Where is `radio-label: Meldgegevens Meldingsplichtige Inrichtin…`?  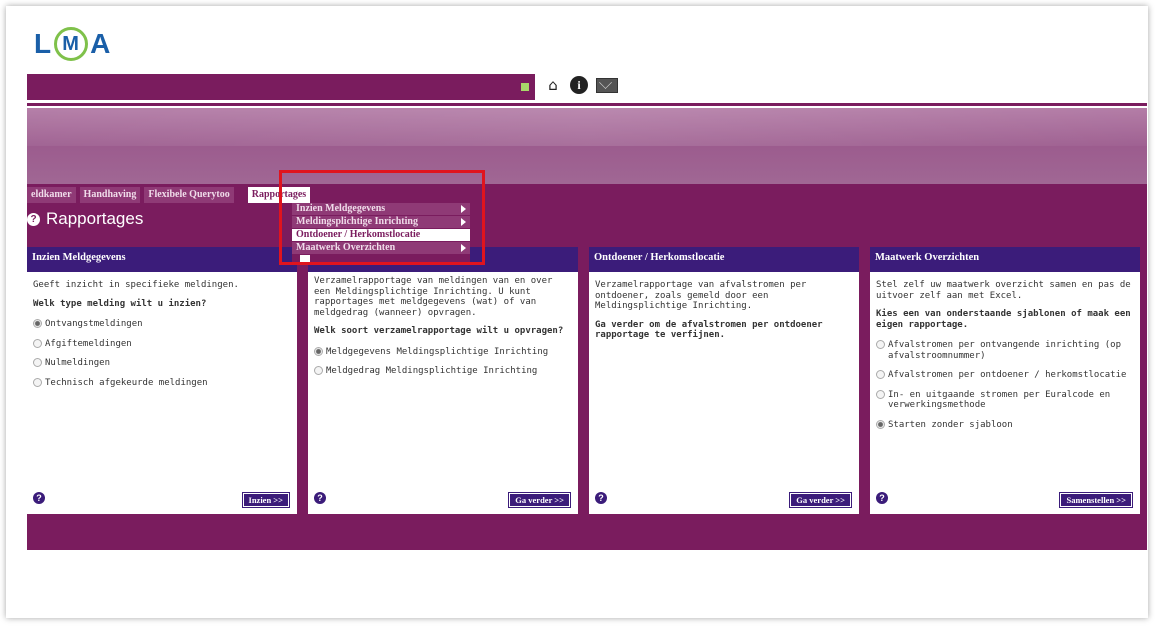 radio-label: Meldgegevens Meldingsplichtige Inrichtin… is located at coordinates (437, 351).